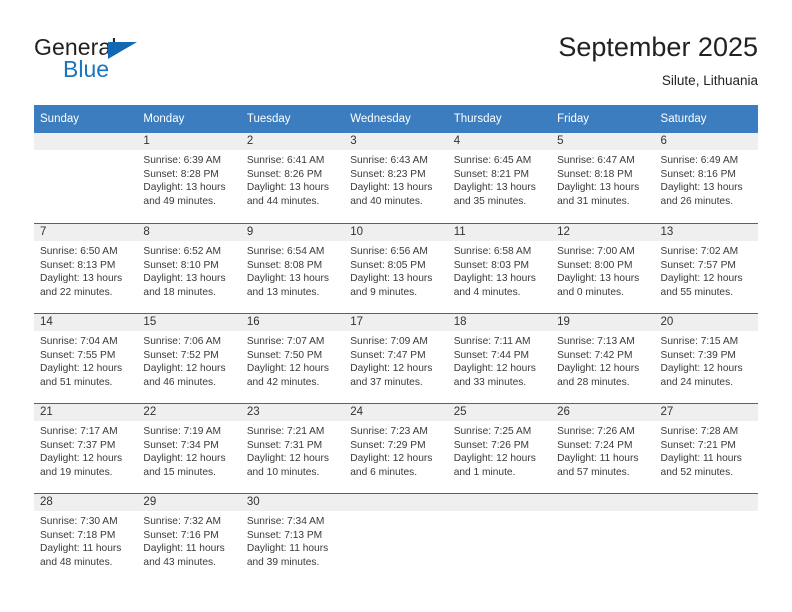 Image resolution: width=792 pixels, height=612 pixels. Describe the element at coordinates (189, 232) in the screenshot. I see `day-number: 8` at that location.